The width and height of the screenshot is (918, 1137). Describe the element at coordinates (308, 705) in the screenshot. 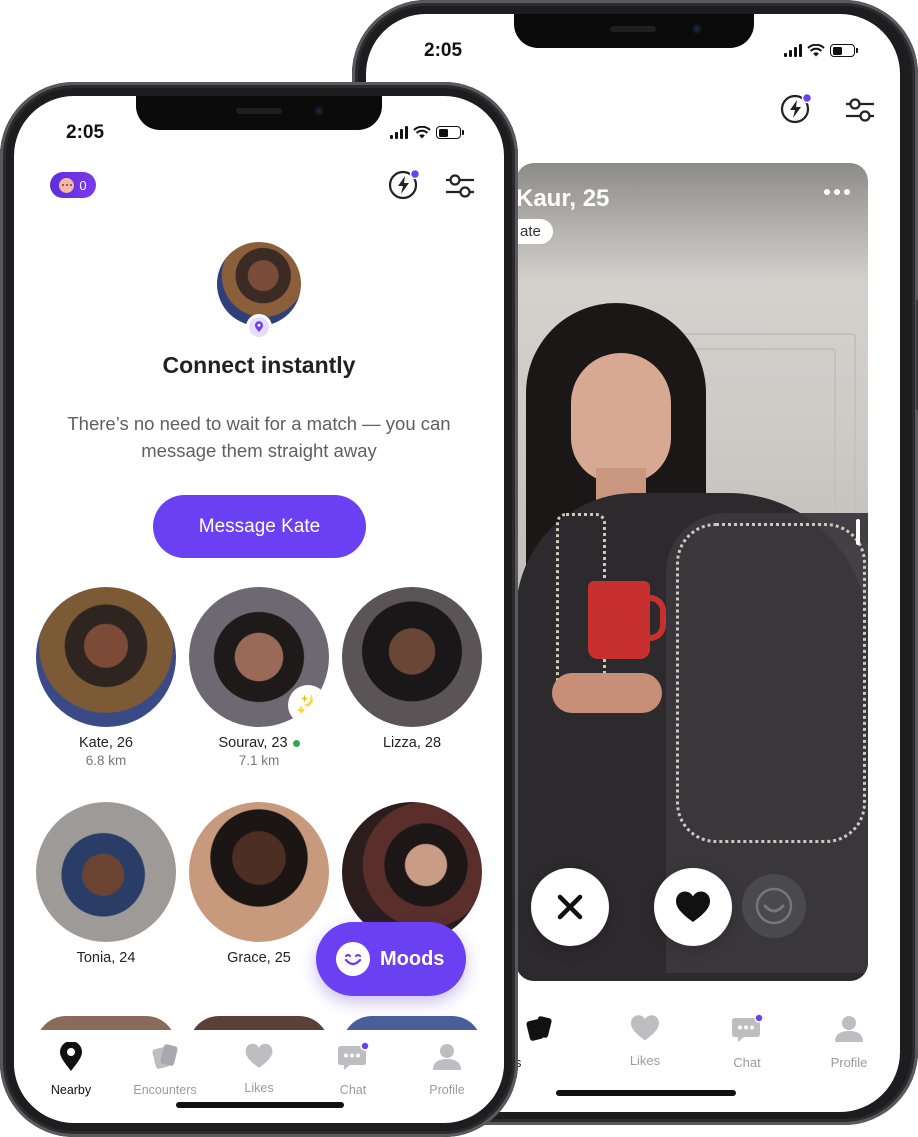

I see `sparkle-icon: ✨` at that location.